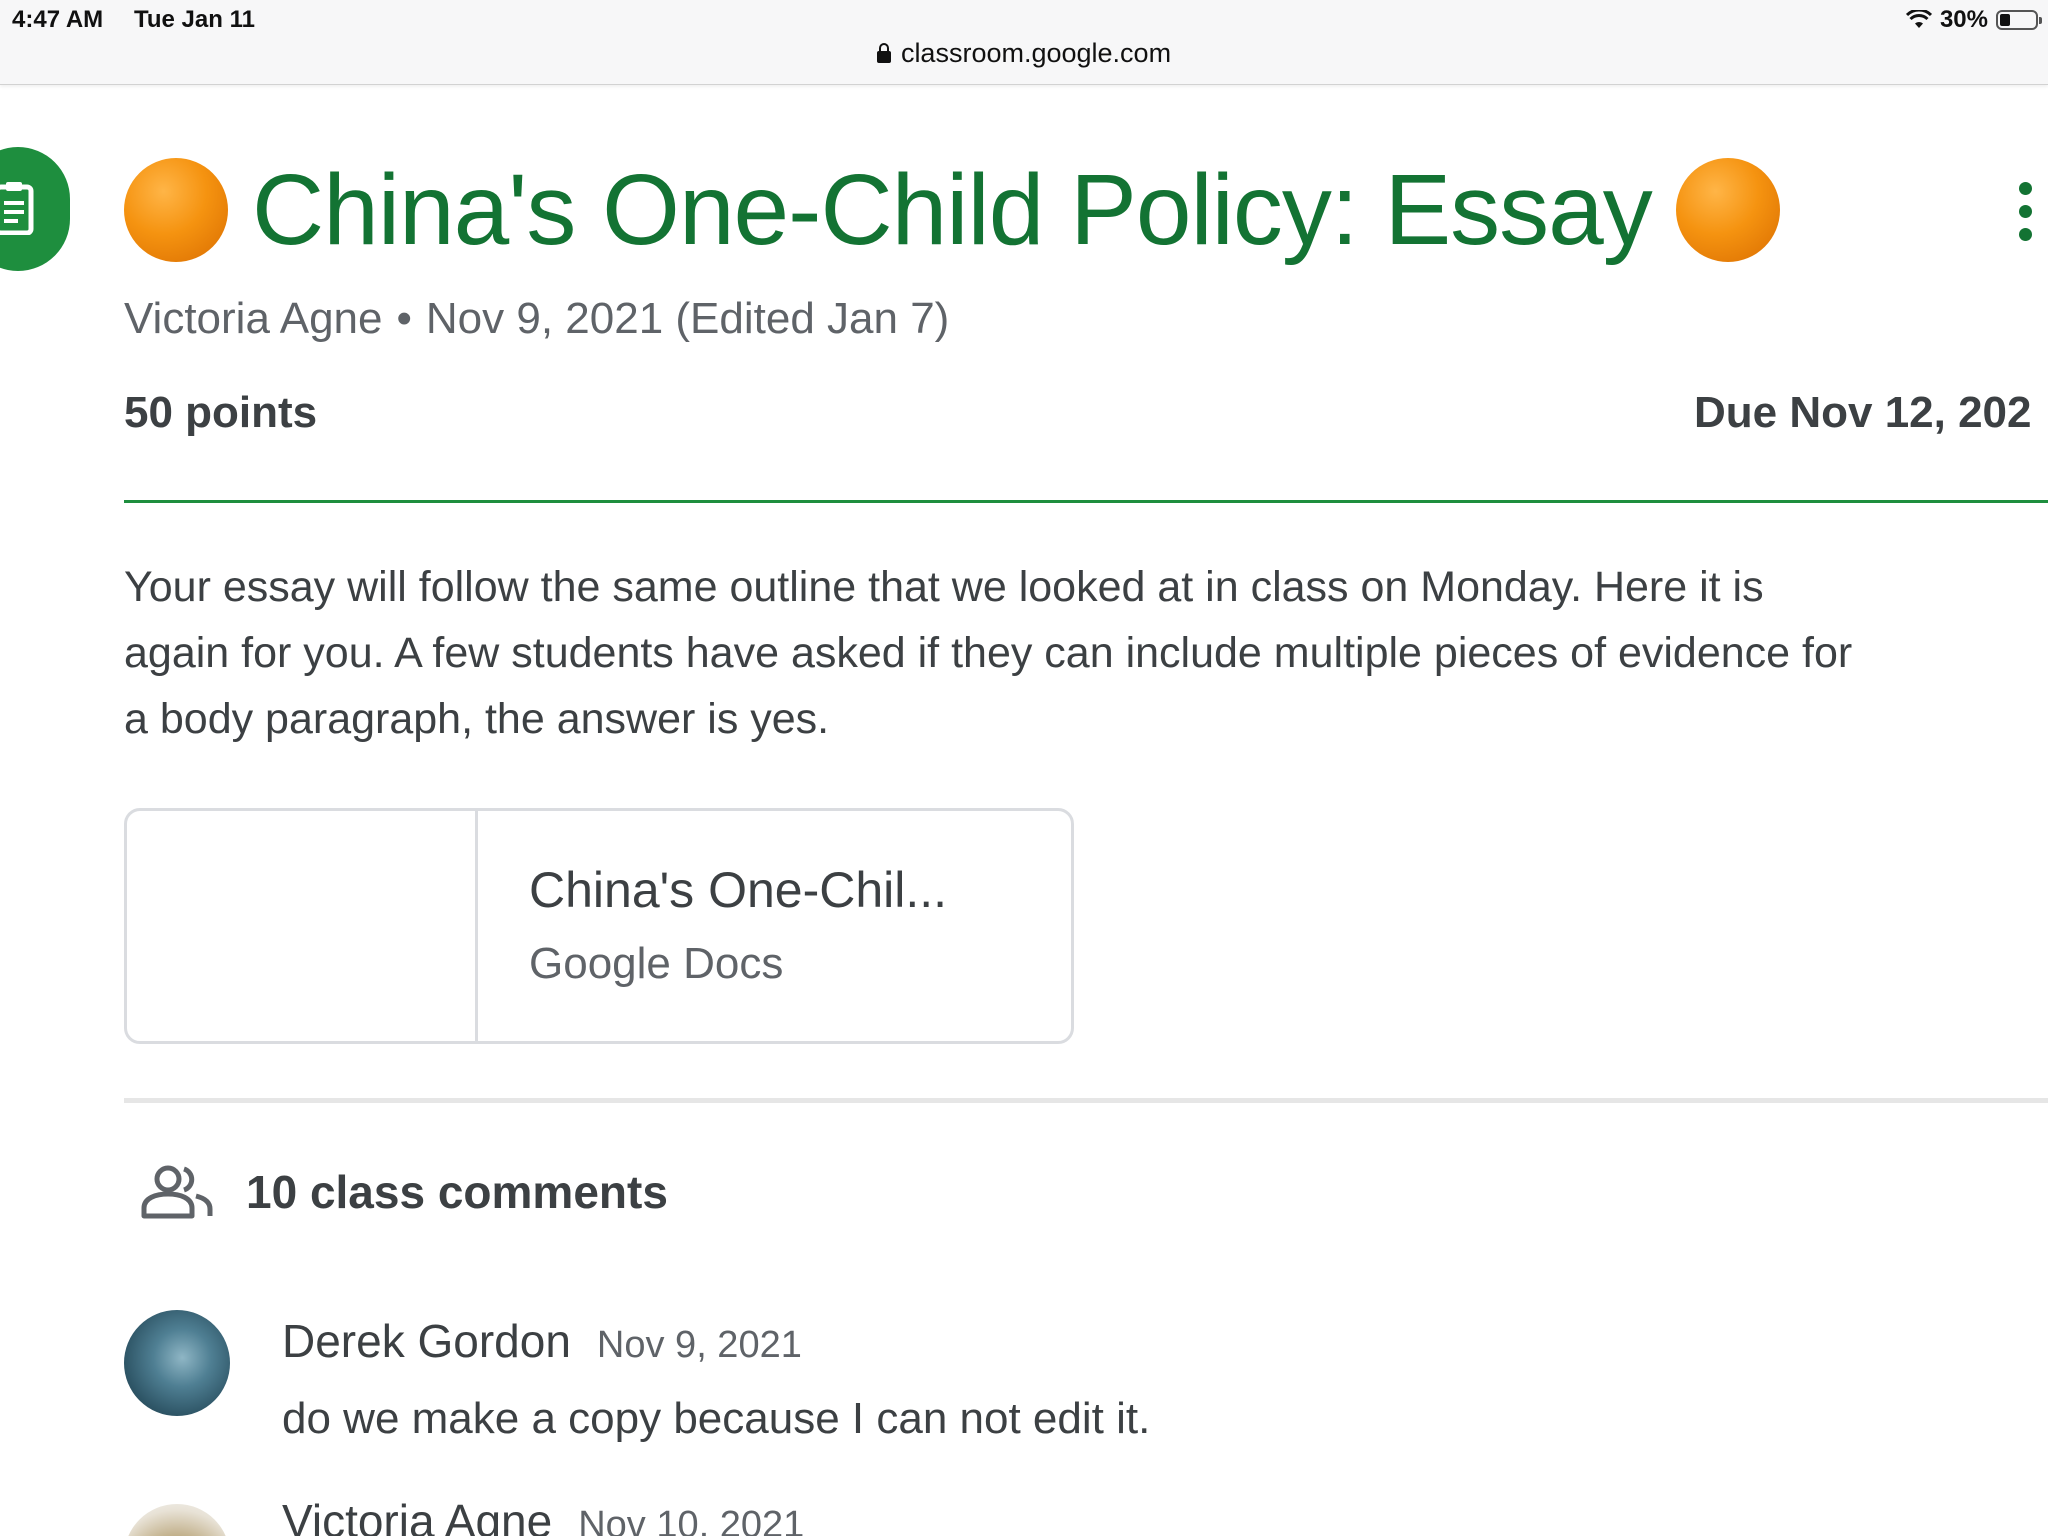 This screenshot has width=2048, height=1536. I want to click on status-indicators: 30%, so click(1973, 20).